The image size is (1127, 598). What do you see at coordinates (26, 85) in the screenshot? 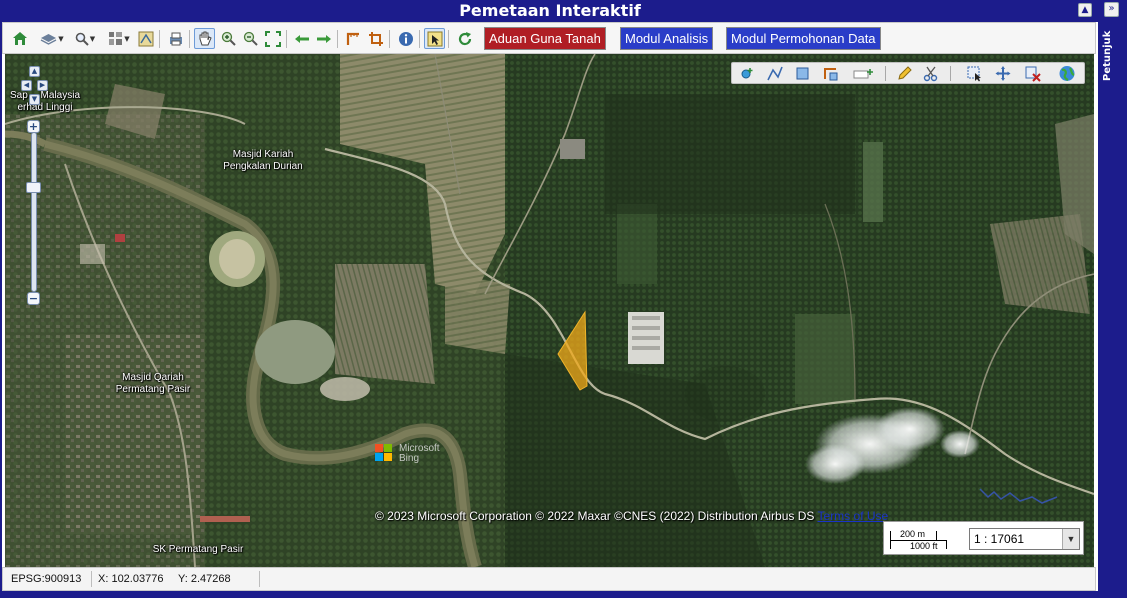
I see `pan-left-icon: ◀` at bounding box center [26, 85].